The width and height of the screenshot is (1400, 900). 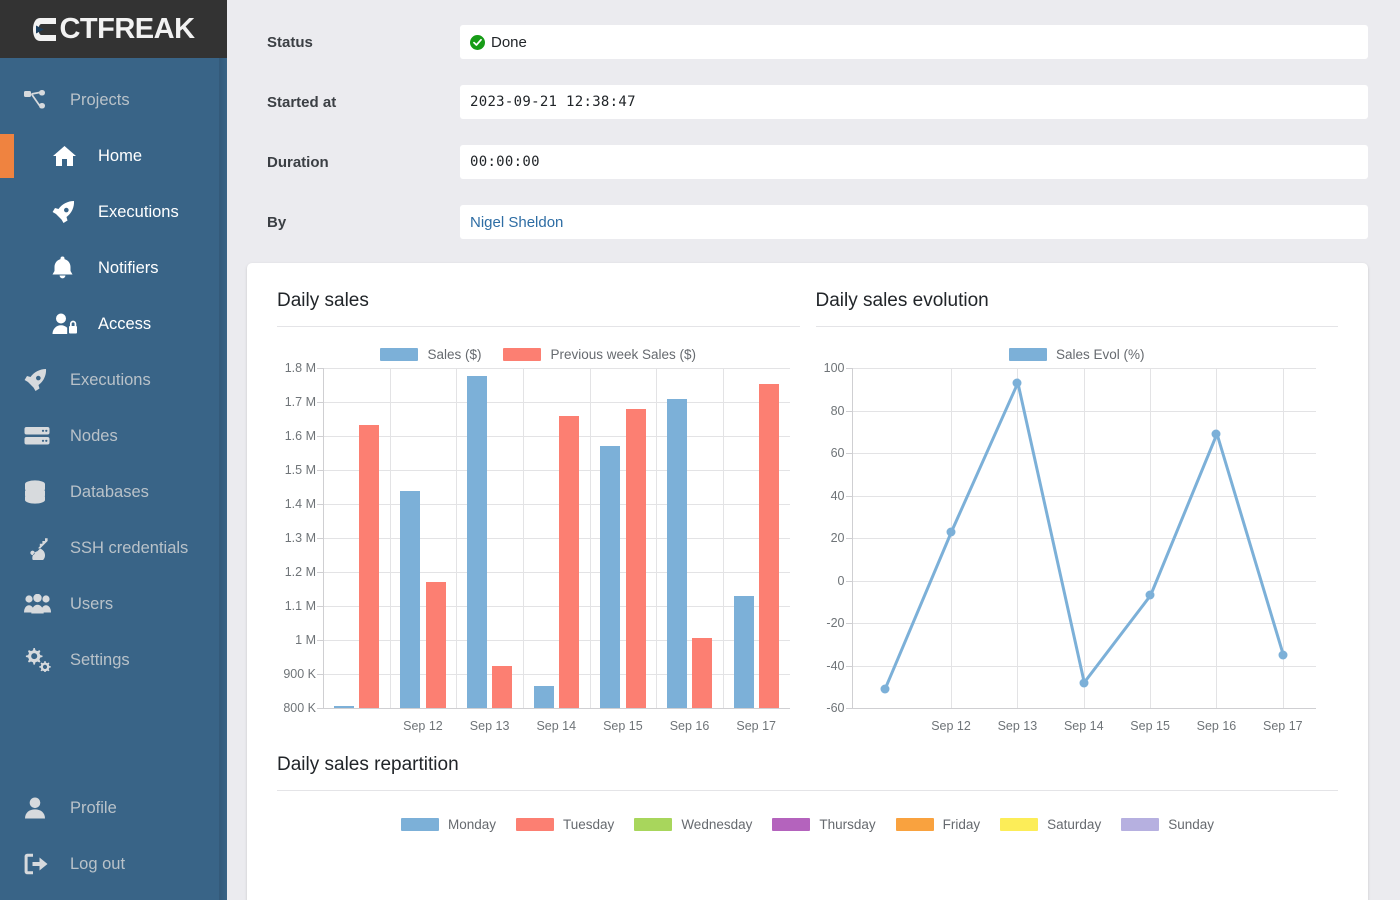 What do you see at coordinates (693, 824) in the screenshot?
I see `legend-item: Wednesday` at bounding box center [693, 824].